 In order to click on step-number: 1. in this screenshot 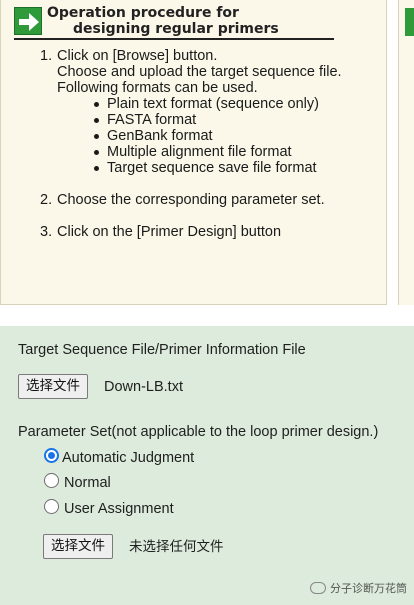, I will do `click(46, 56)`.